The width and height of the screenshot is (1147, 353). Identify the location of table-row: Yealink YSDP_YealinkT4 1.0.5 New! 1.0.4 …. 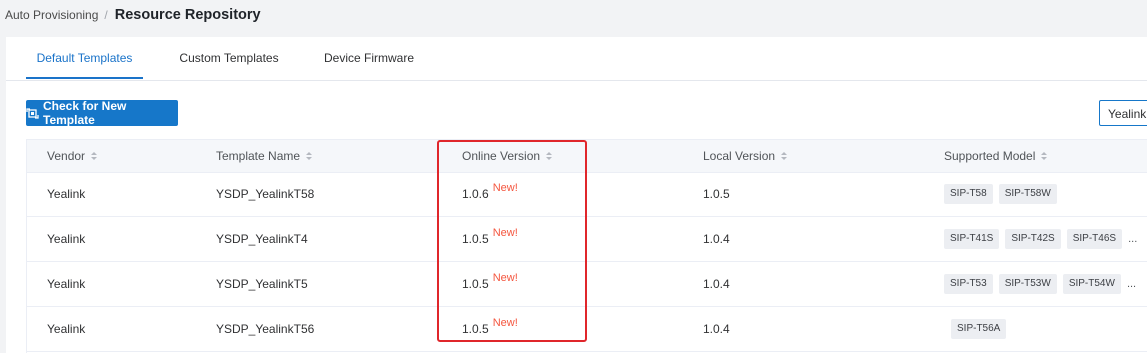
(587, 239).